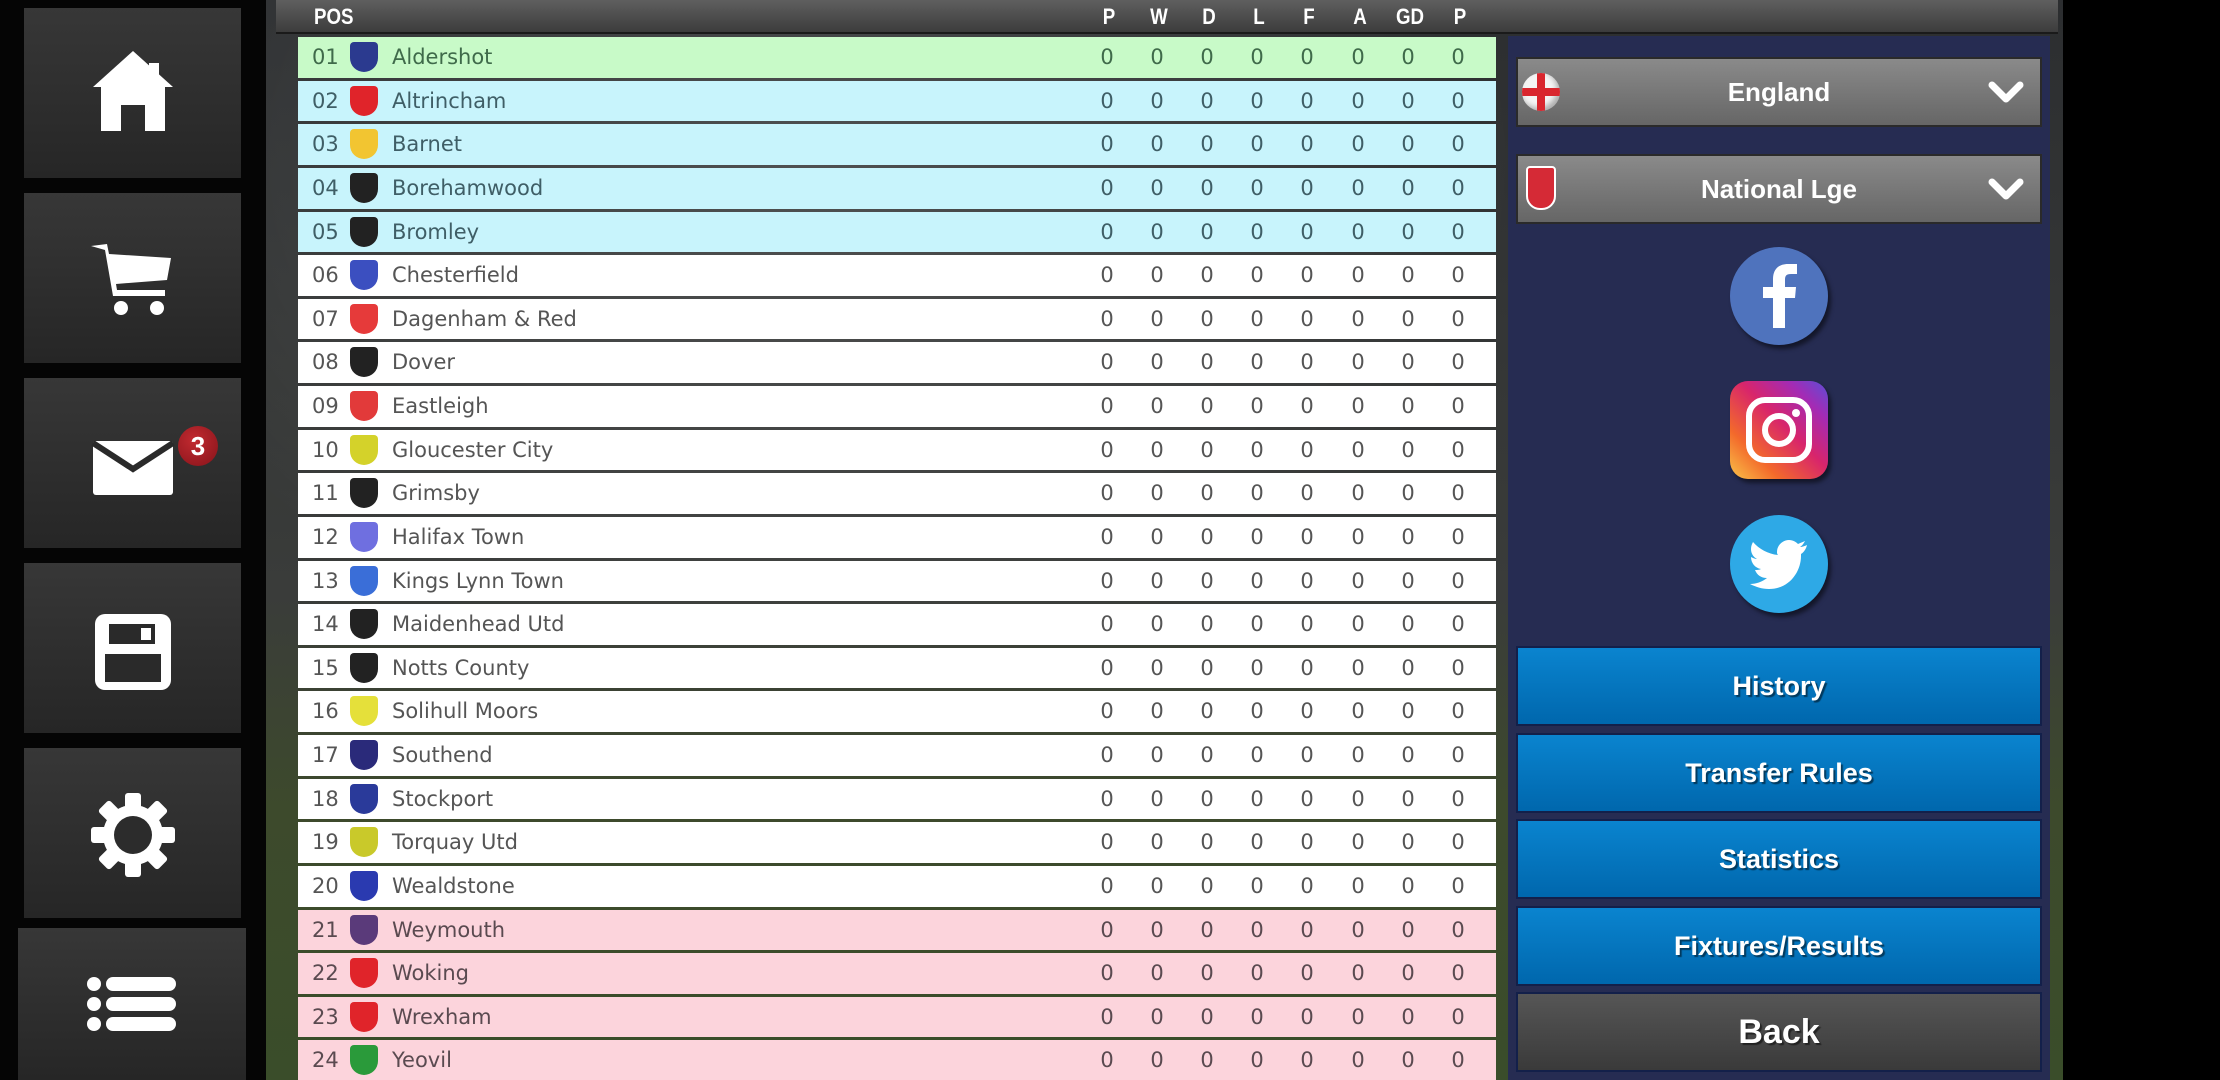 This screenshot has width=2220, height=1080. Describe the element at coordinates (455, 275) in the screenshot. I see `team-name: Chesterfield` at that location.